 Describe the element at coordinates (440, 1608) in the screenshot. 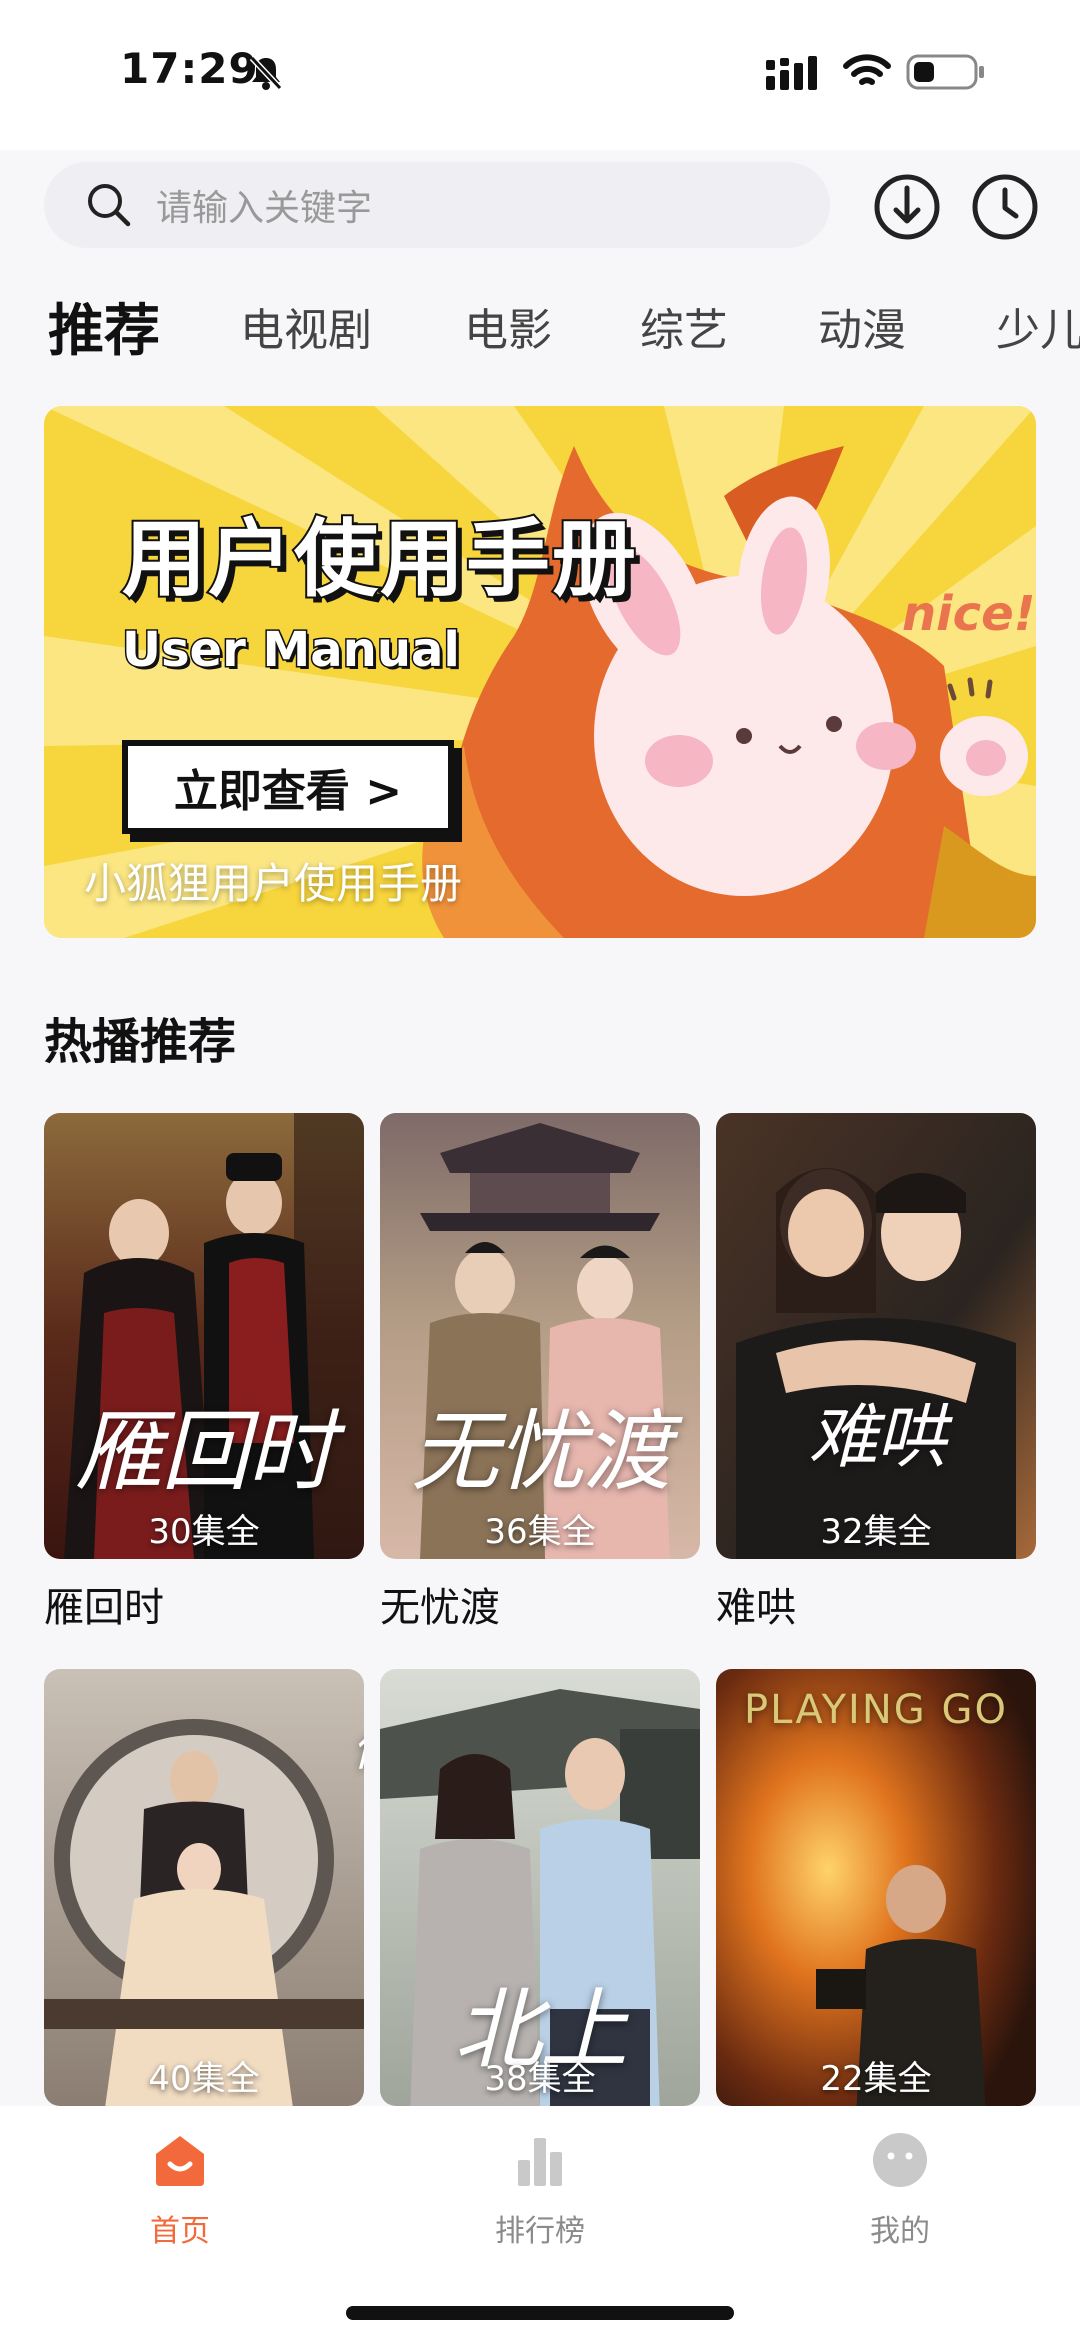

I see `drama-title: 无忧渡` at that location.